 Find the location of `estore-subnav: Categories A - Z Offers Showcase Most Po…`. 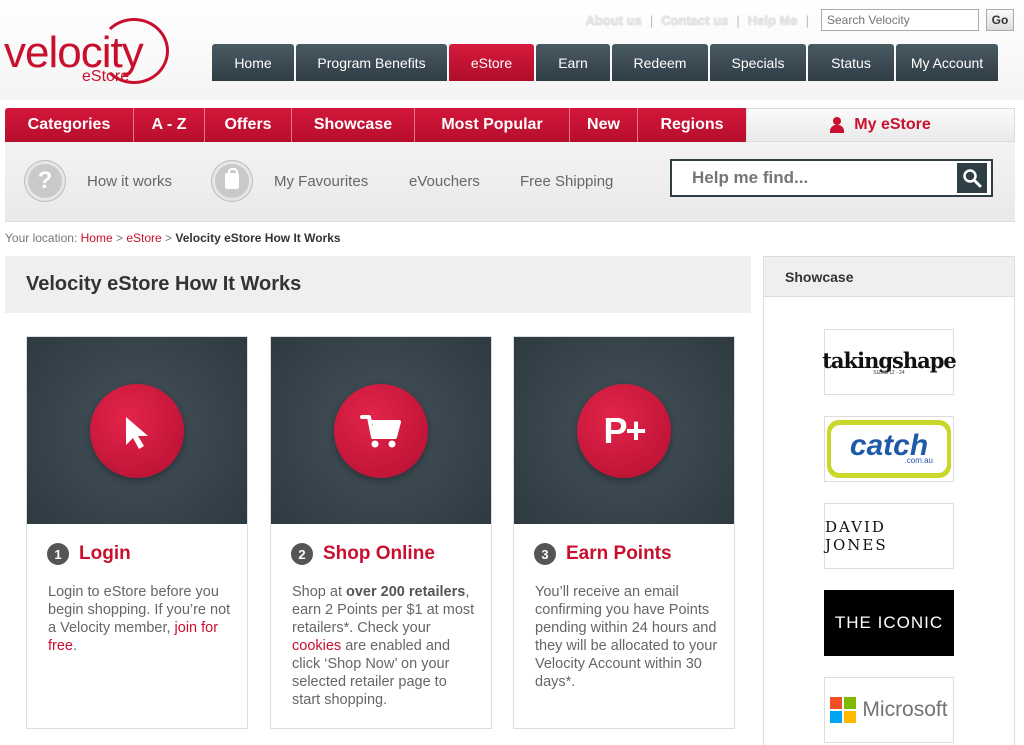

estore-subnav: Categories A - Z Offers Showcase Most Po… is located at coordinates (510, 125).